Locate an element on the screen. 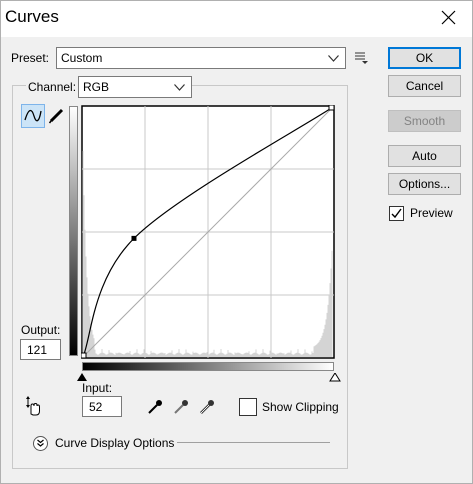  eyedropper-white-icon is located at coordinates (207, 407).